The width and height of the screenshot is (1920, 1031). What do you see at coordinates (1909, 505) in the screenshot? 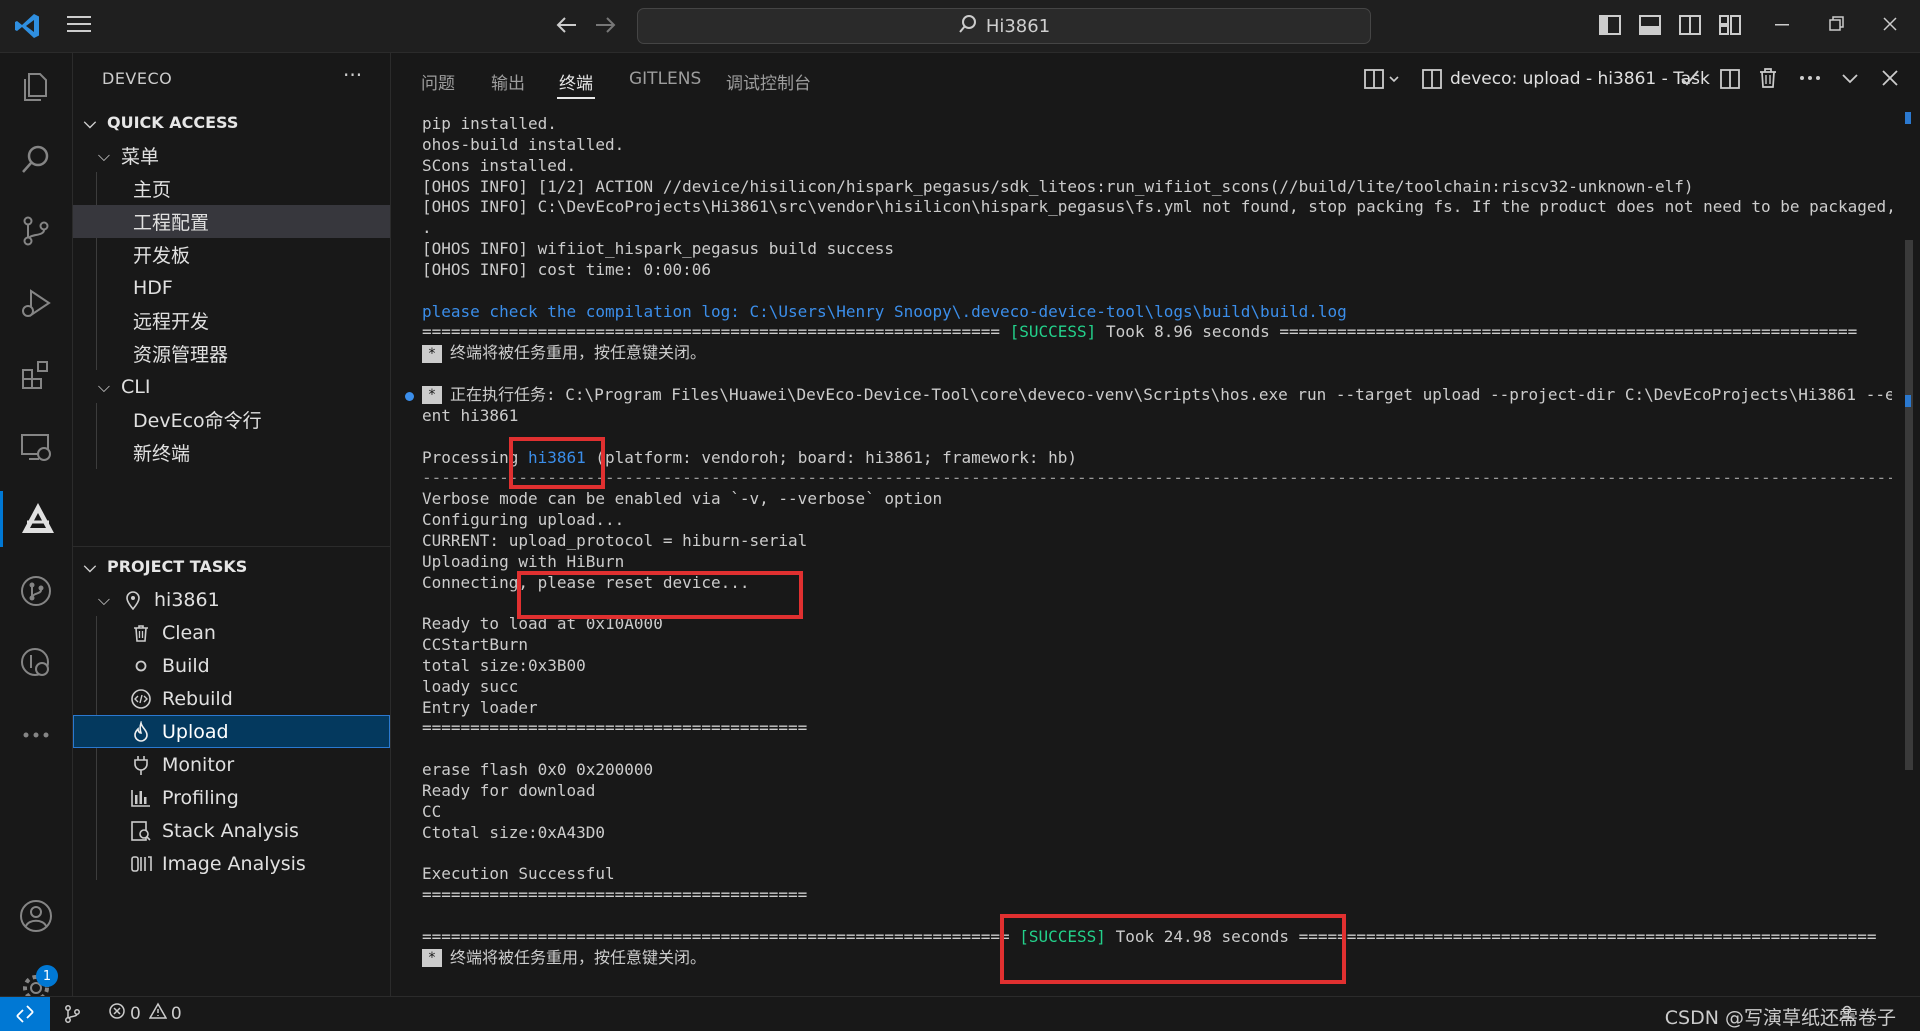
I see `terminal-scrollbar` at bounding box center [1909, 505].